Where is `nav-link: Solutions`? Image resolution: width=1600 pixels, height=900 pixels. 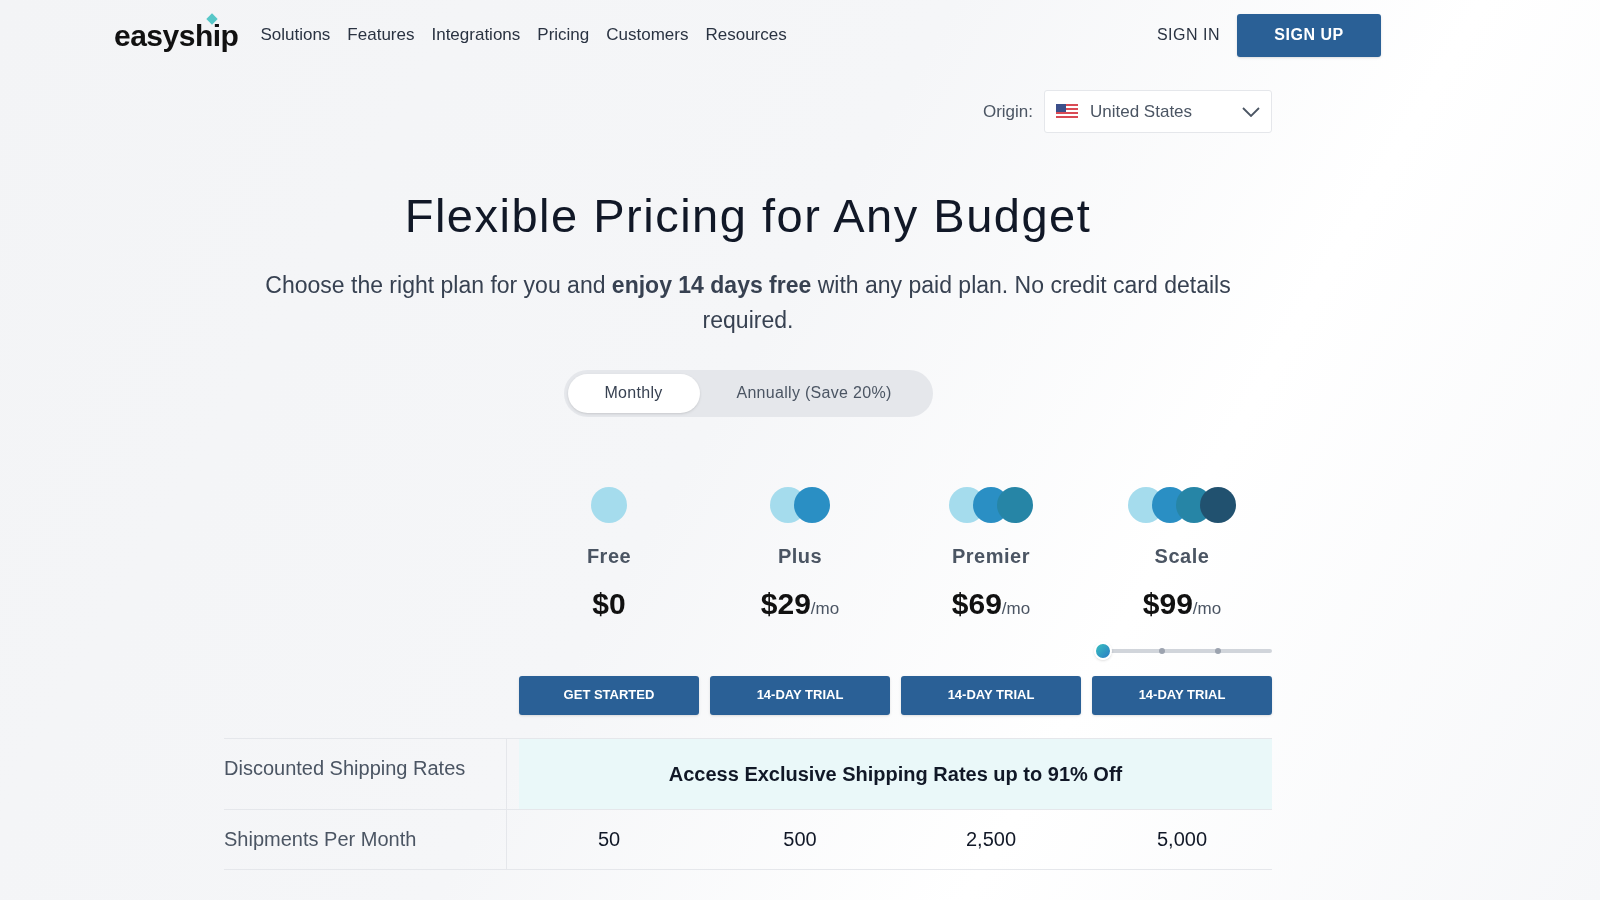
nav-link: Solutions is located at coordinates (295, 35).